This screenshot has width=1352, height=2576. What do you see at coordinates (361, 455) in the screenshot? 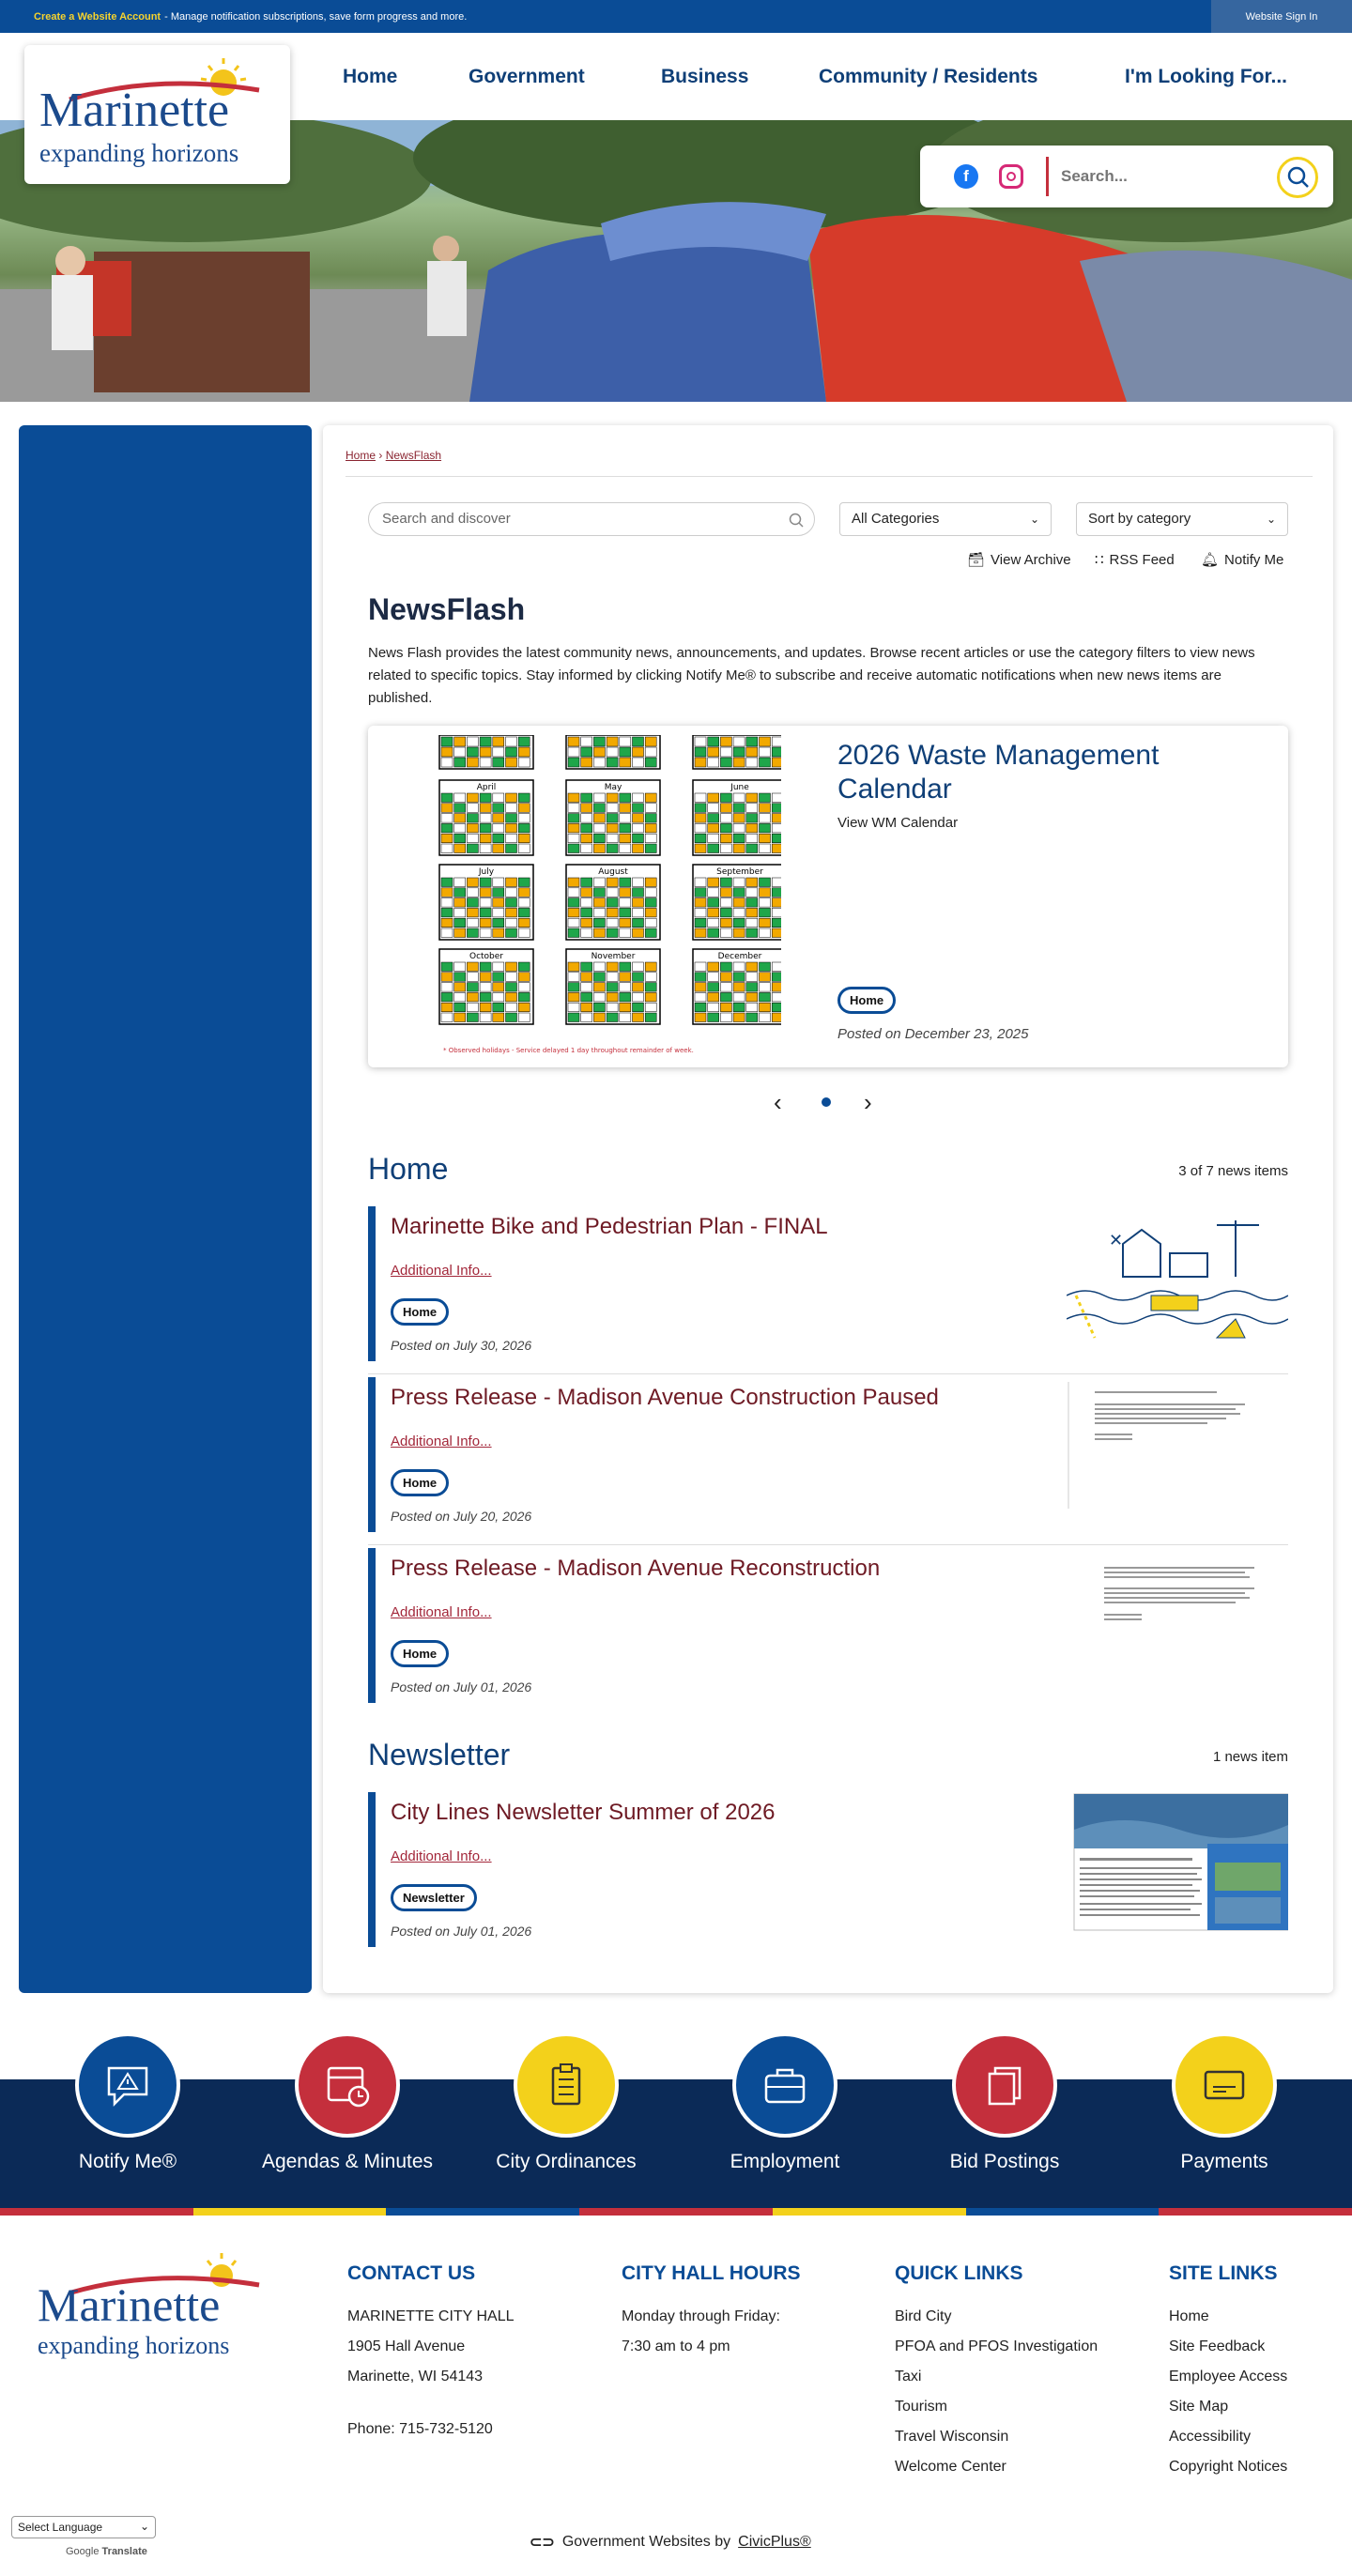
I see `breadcrumb-home: Home` at bounding box center [361, 455].